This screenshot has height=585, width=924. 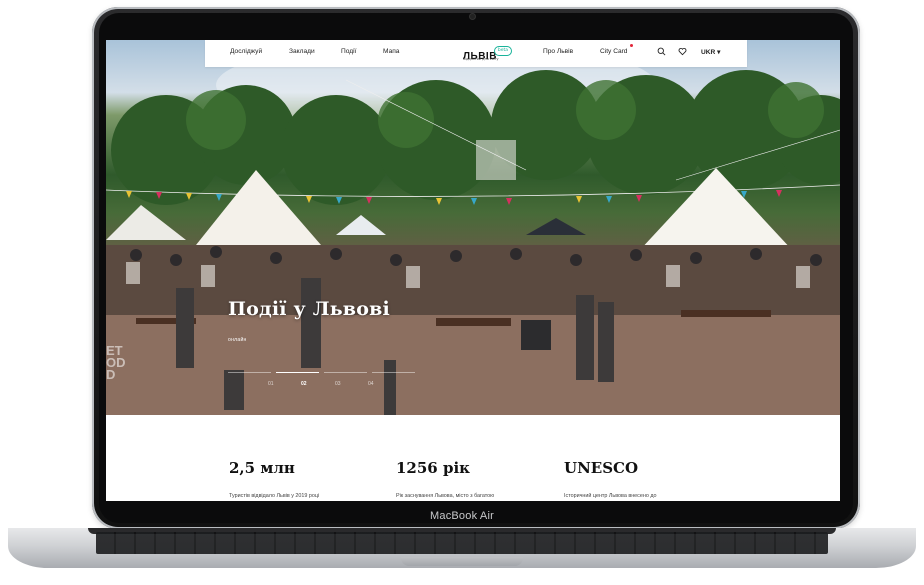 I want to click on search-icon, so click(x=661, y=51).